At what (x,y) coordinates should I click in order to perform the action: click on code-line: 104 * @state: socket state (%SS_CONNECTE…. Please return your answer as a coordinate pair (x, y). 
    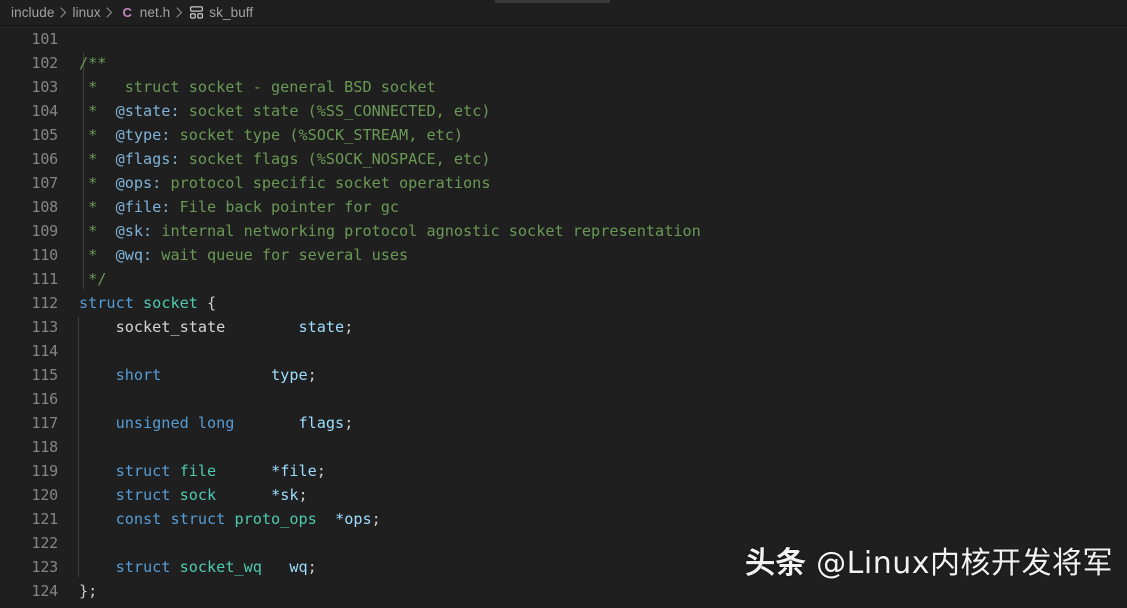
    Looking at the image, I should click on (563, 111).